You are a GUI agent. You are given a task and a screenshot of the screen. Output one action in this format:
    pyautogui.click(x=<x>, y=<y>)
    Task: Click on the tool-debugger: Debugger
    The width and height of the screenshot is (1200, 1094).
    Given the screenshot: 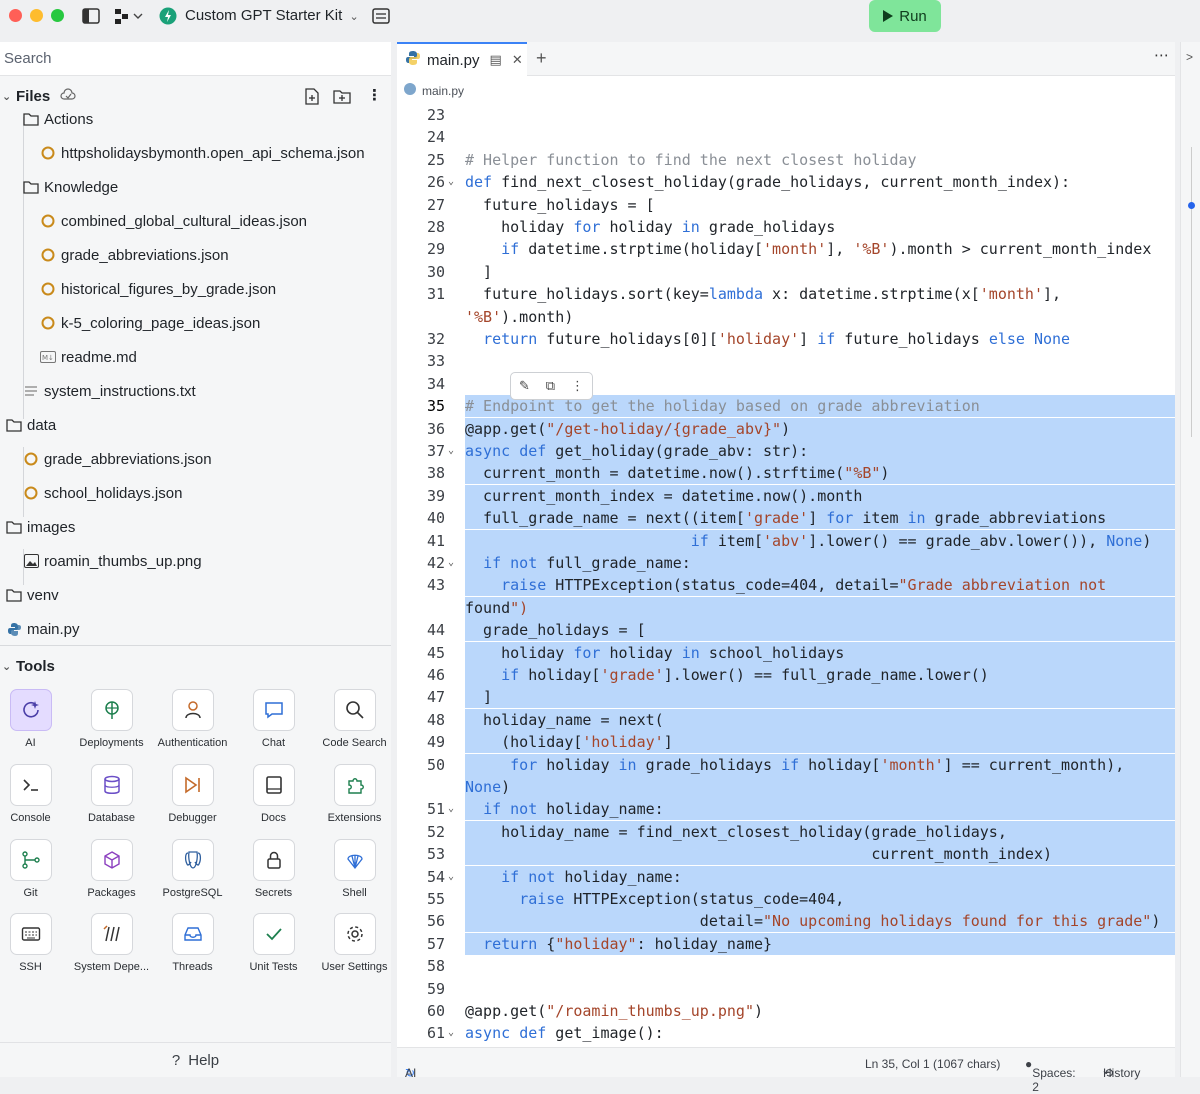 What is the action you would take?
    pyautogui.click(x=192, y=801)
    